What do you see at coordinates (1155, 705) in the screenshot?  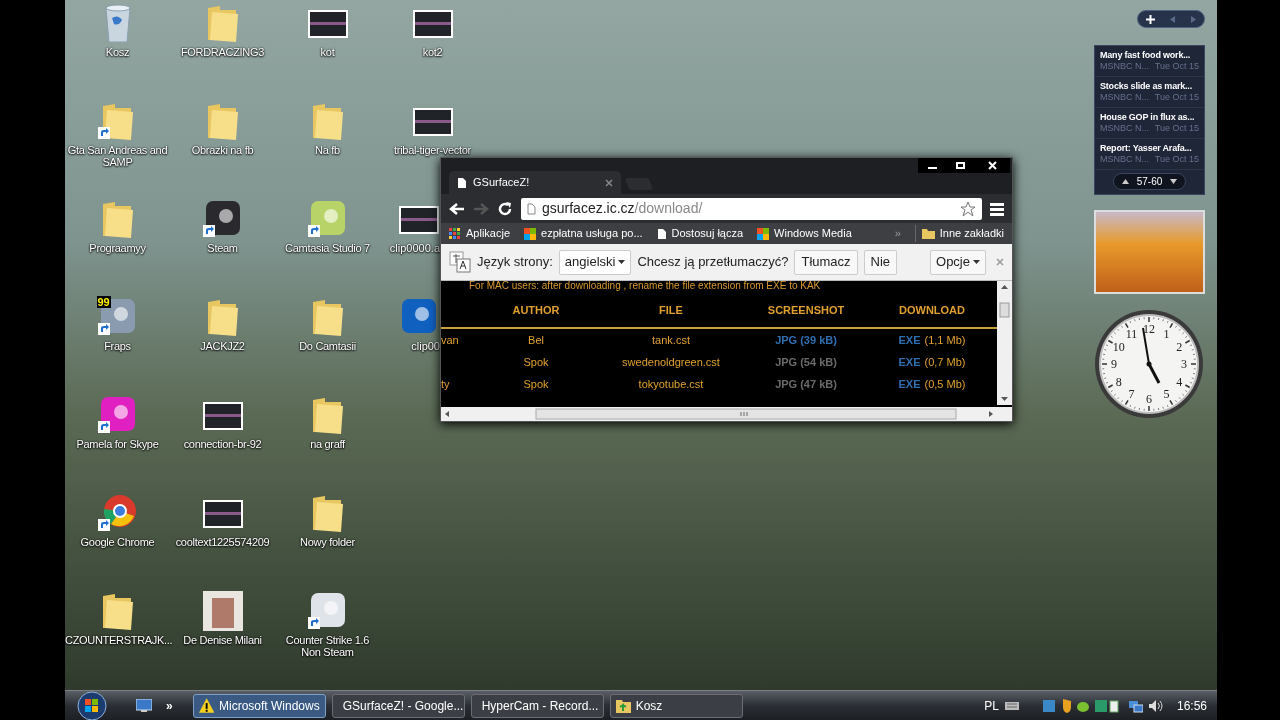 I see `volume-icon` at bounding box center [1155, 705].